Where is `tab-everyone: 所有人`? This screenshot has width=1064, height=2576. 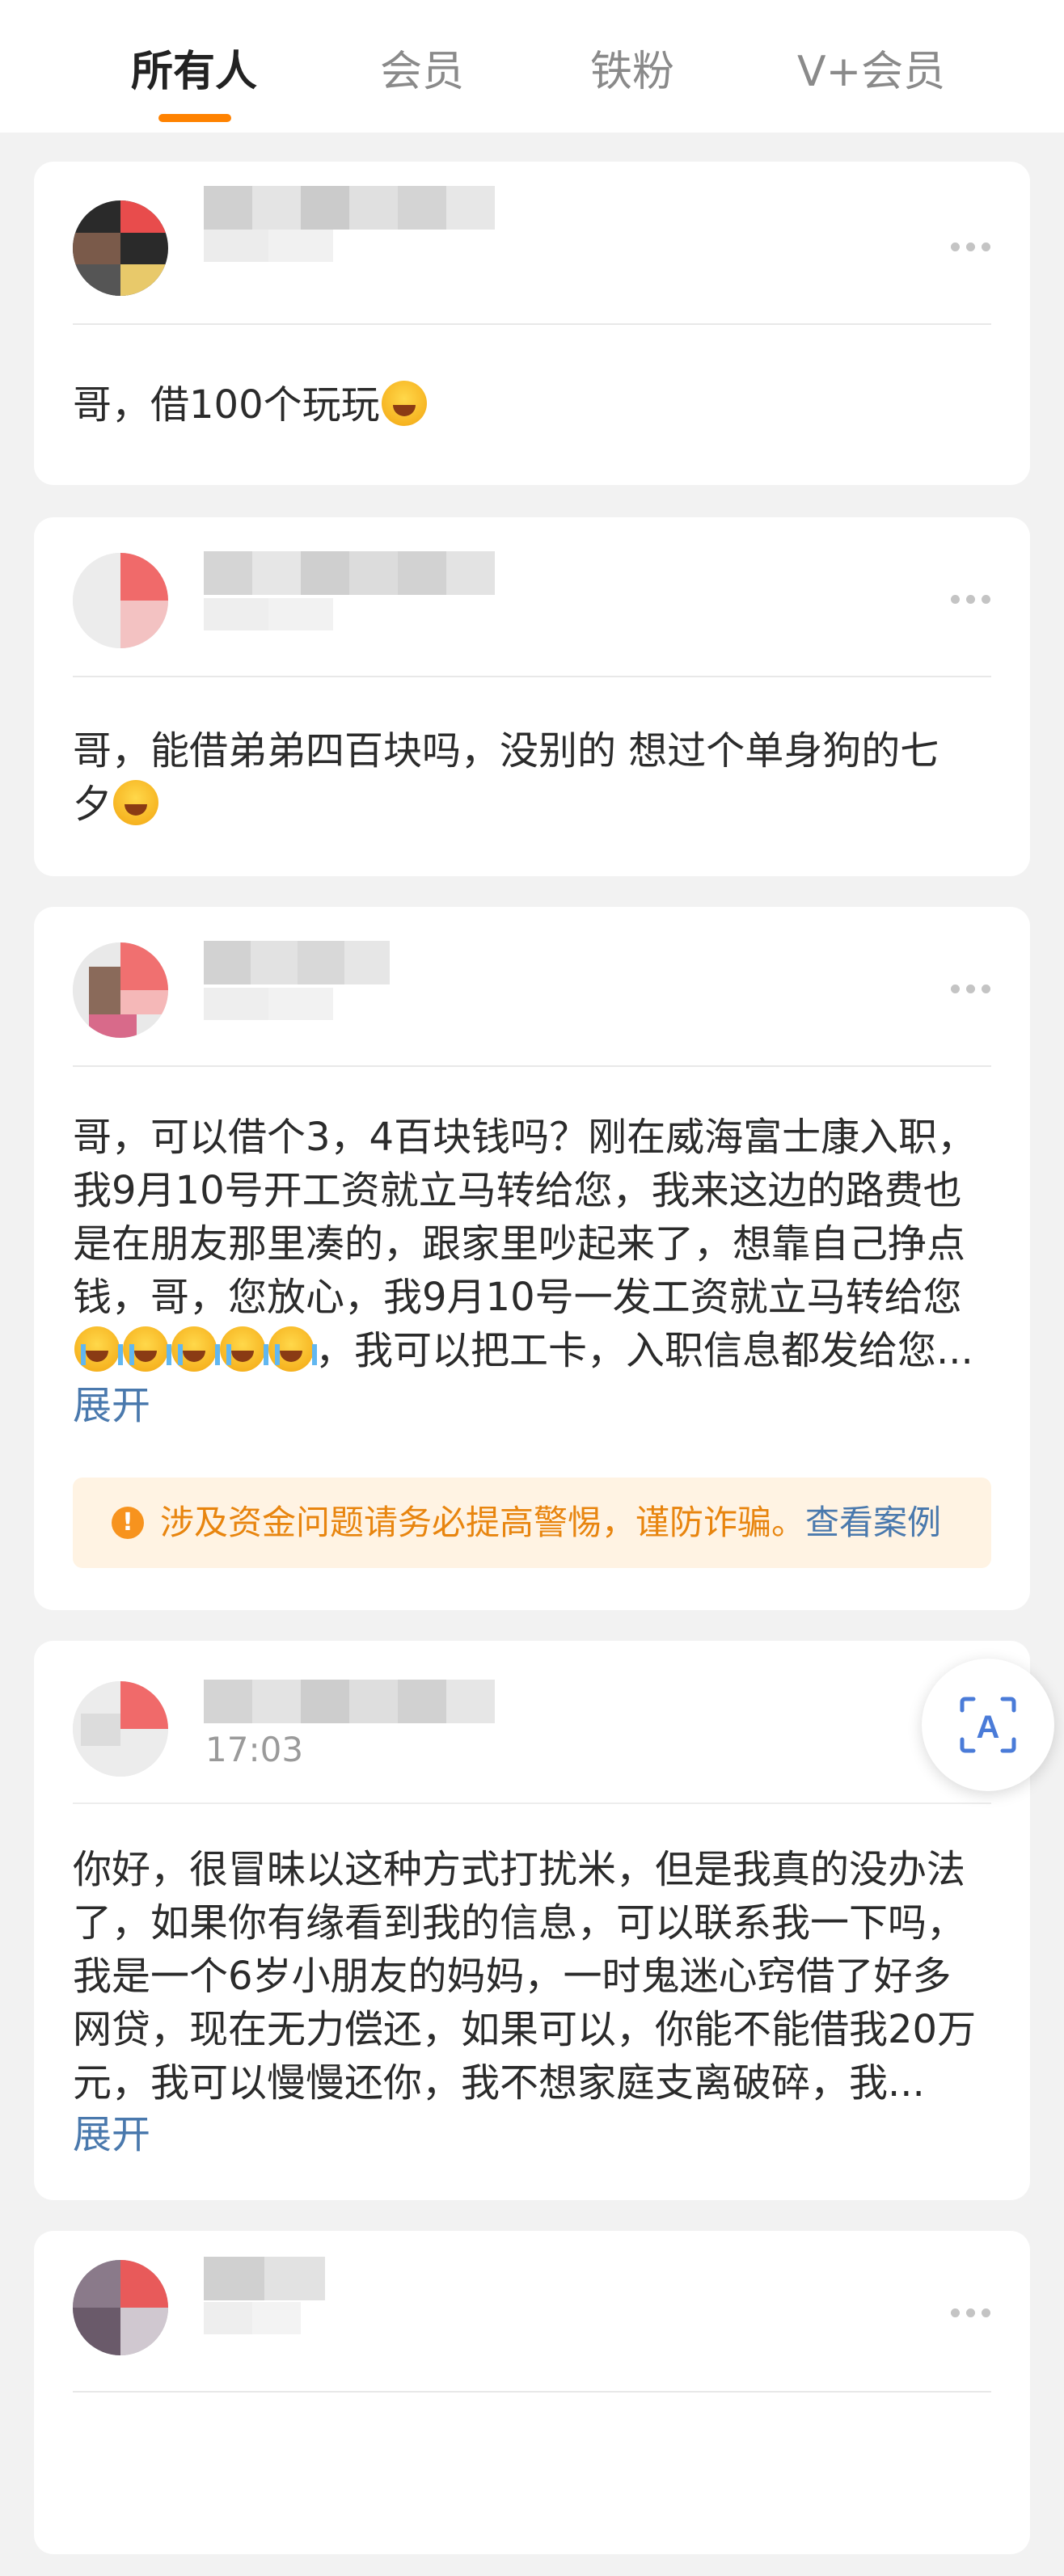
tab-everyone: 所有人 is located at coordinates (194, 72).